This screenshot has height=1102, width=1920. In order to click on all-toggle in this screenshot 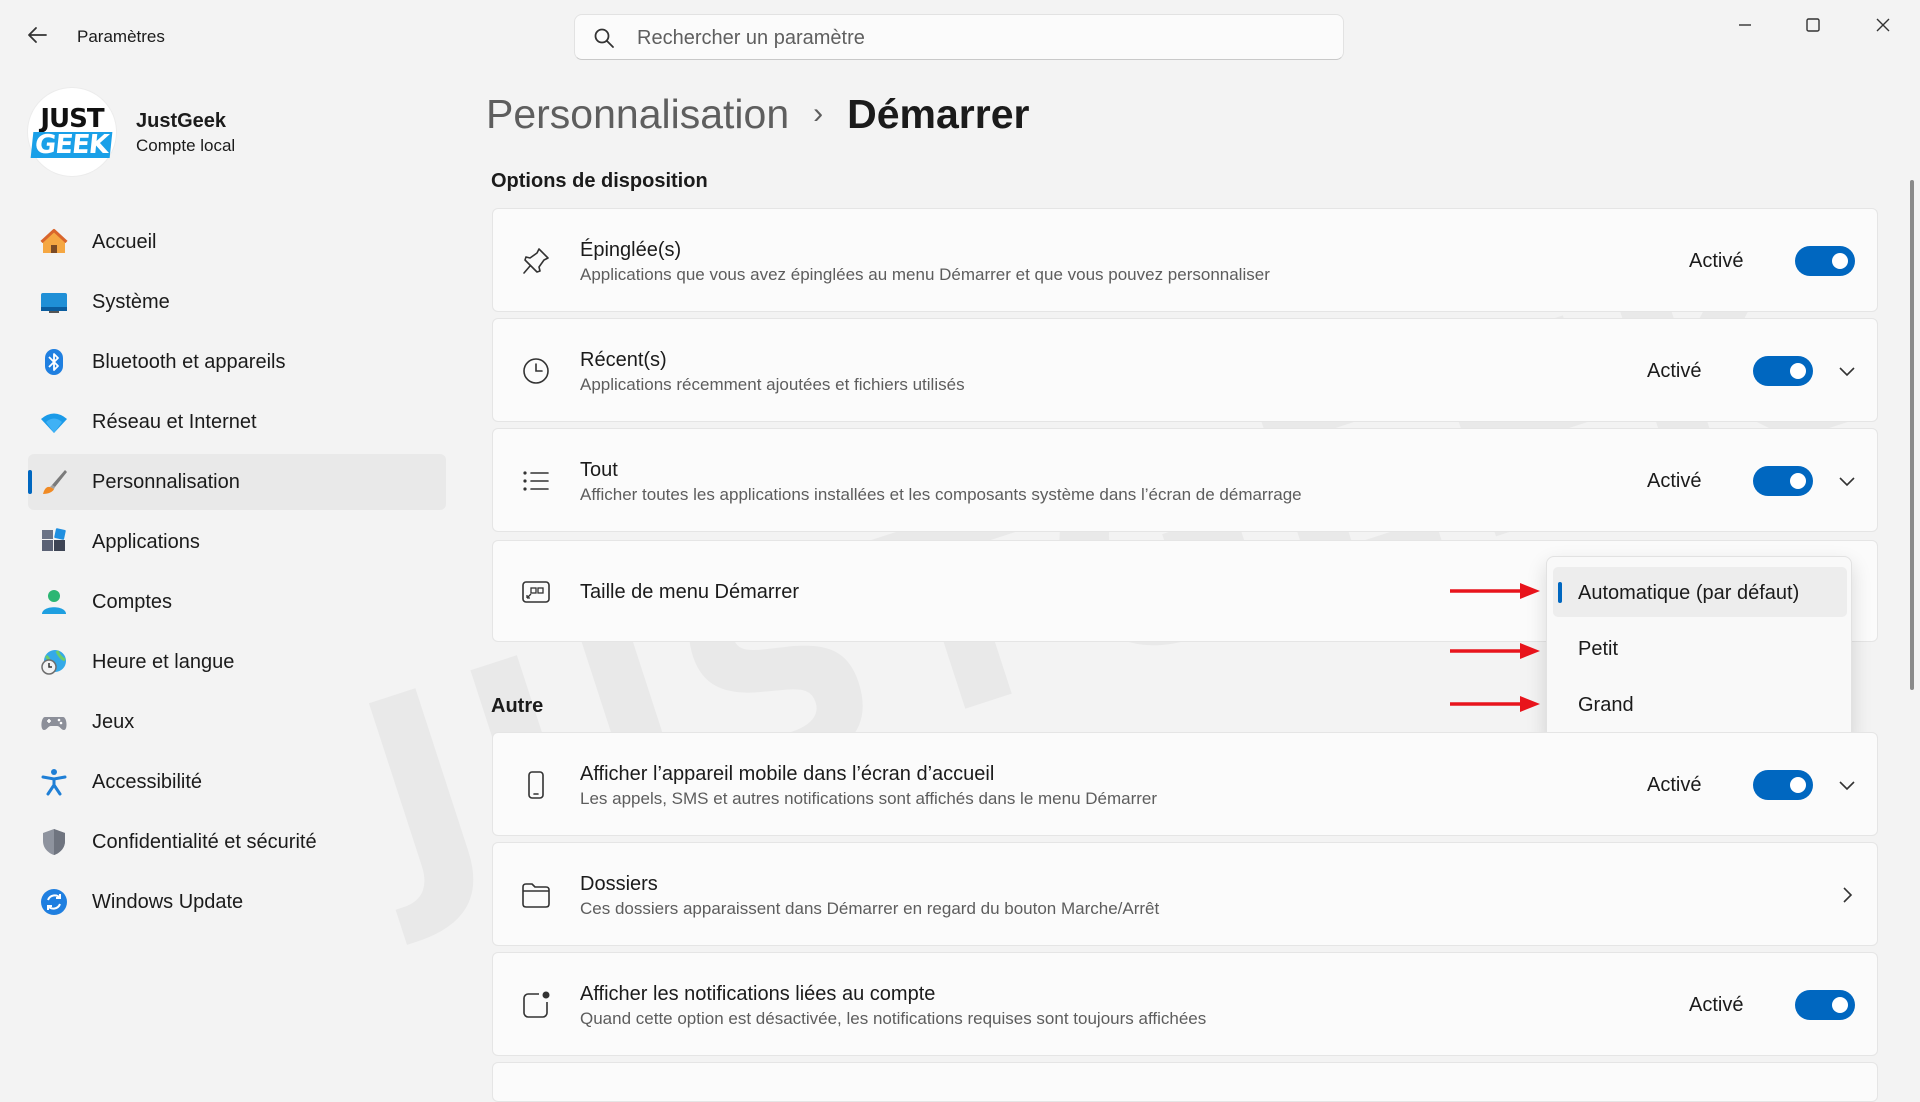, I will do `click(1783, 481)`.